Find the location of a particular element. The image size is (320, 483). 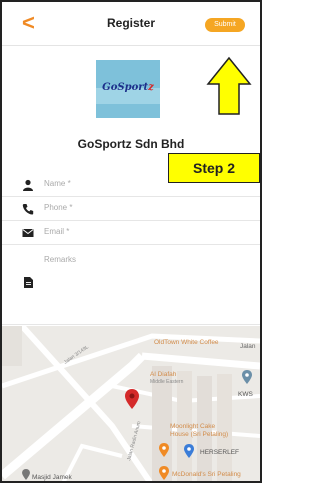

company-logo: GoSportz is located at coordinates (128, 89).